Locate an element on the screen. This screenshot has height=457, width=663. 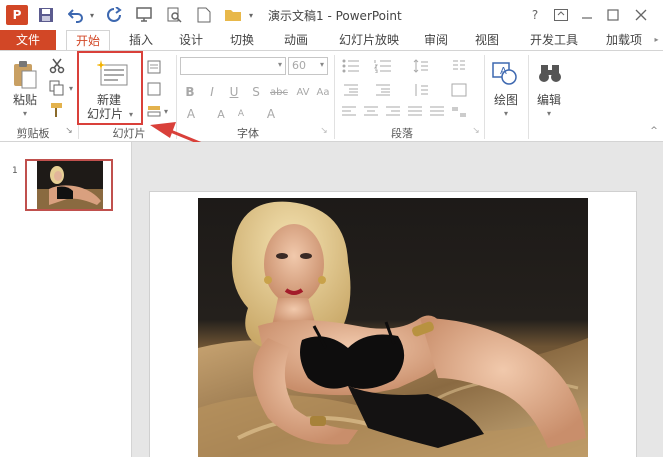
clear-format-icon: A is located at coordinates (271, 114).